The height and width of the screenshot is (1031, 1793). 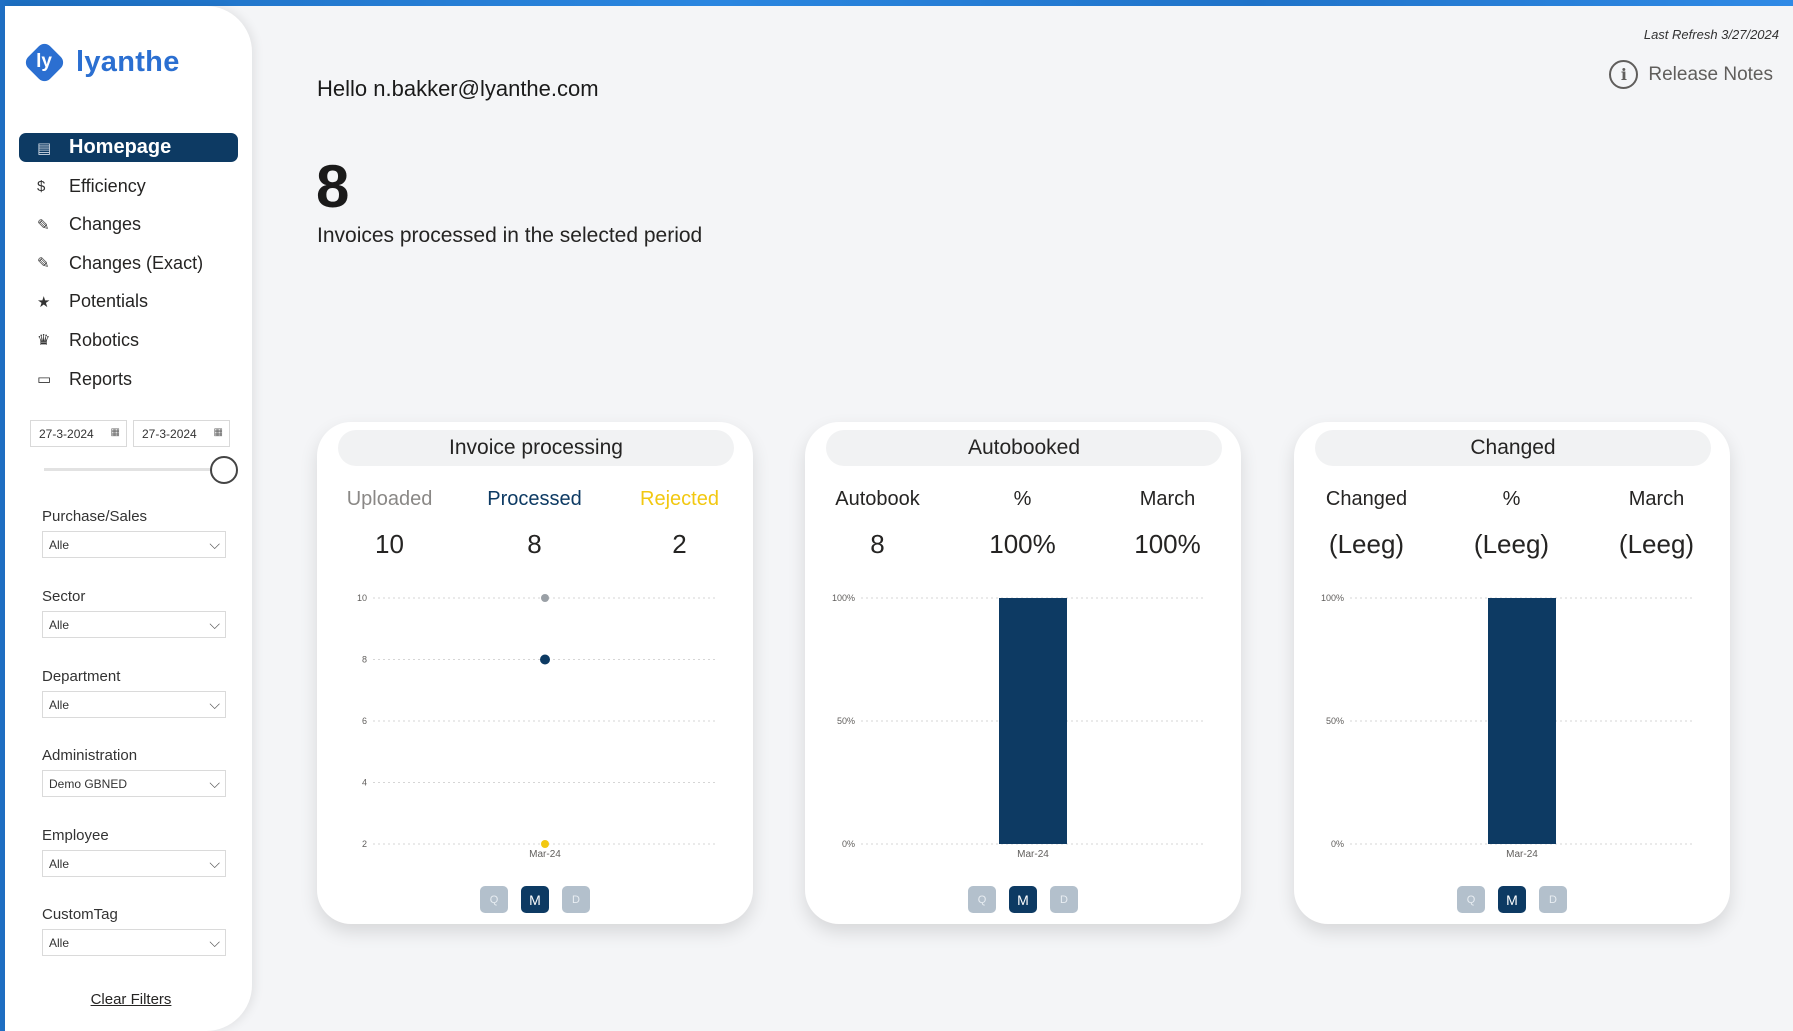 I want to click on logo: ly lyanthe, so click(x=101, y=62).